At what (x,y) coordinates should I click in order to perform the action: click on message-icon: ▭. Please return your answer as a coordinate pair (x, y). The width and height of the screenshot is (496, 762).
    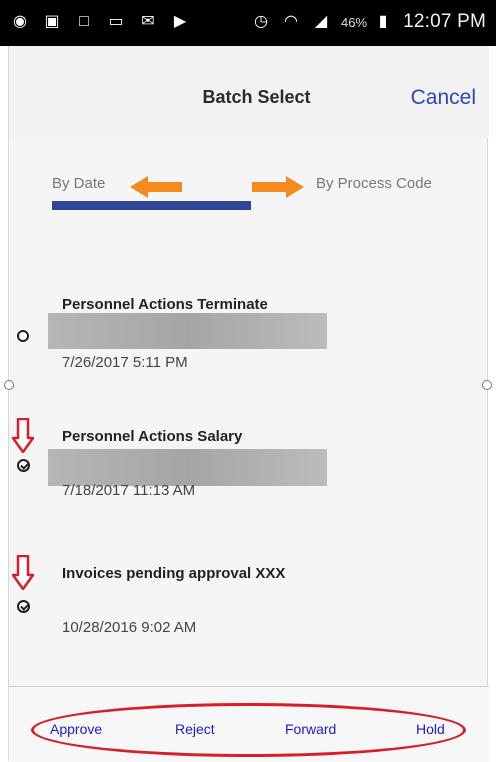
    Looking at the image, I should click on (116, 21).